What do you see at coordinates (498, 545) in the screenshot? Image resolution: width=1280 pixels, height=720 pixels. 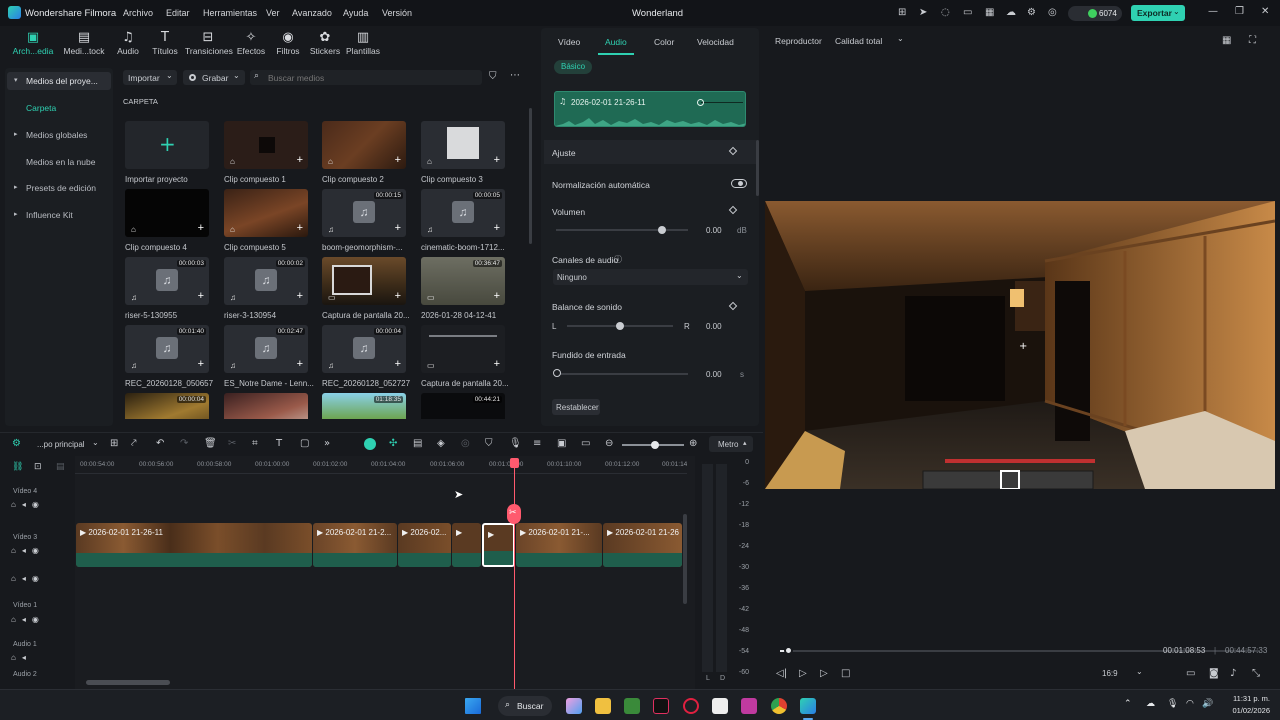 I see `timeline-clip-selected: ▶` at bounding box center [498, 545].